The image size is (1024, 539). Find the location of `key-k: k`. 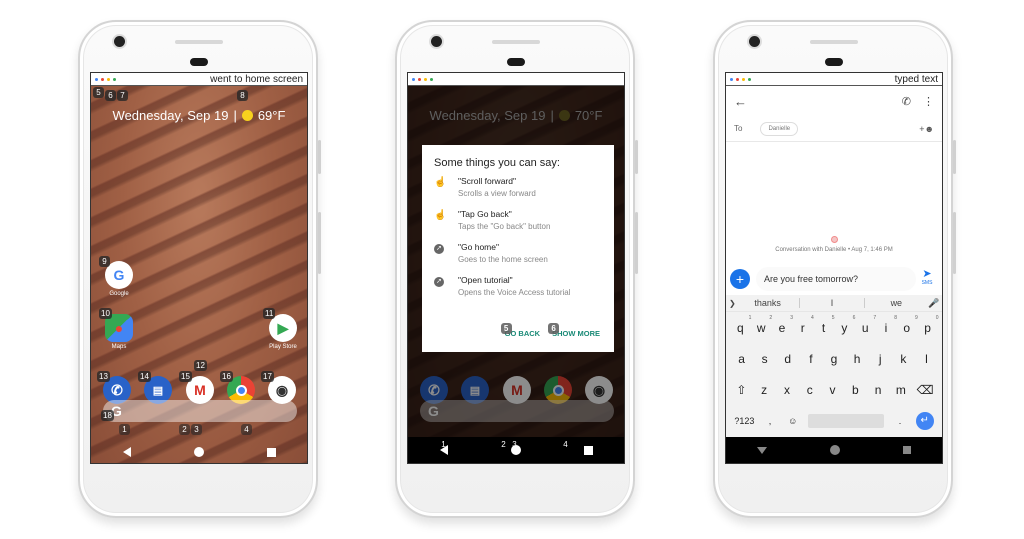

key-k: k is located at coordinates (903, 359).